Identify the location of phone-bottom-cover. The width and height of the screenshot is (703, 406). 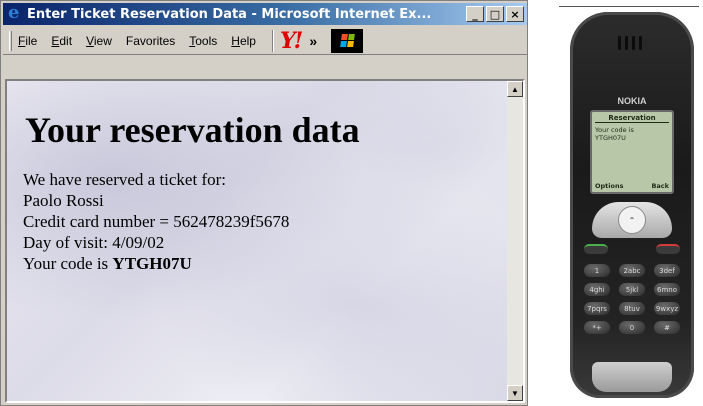
(632, 377).